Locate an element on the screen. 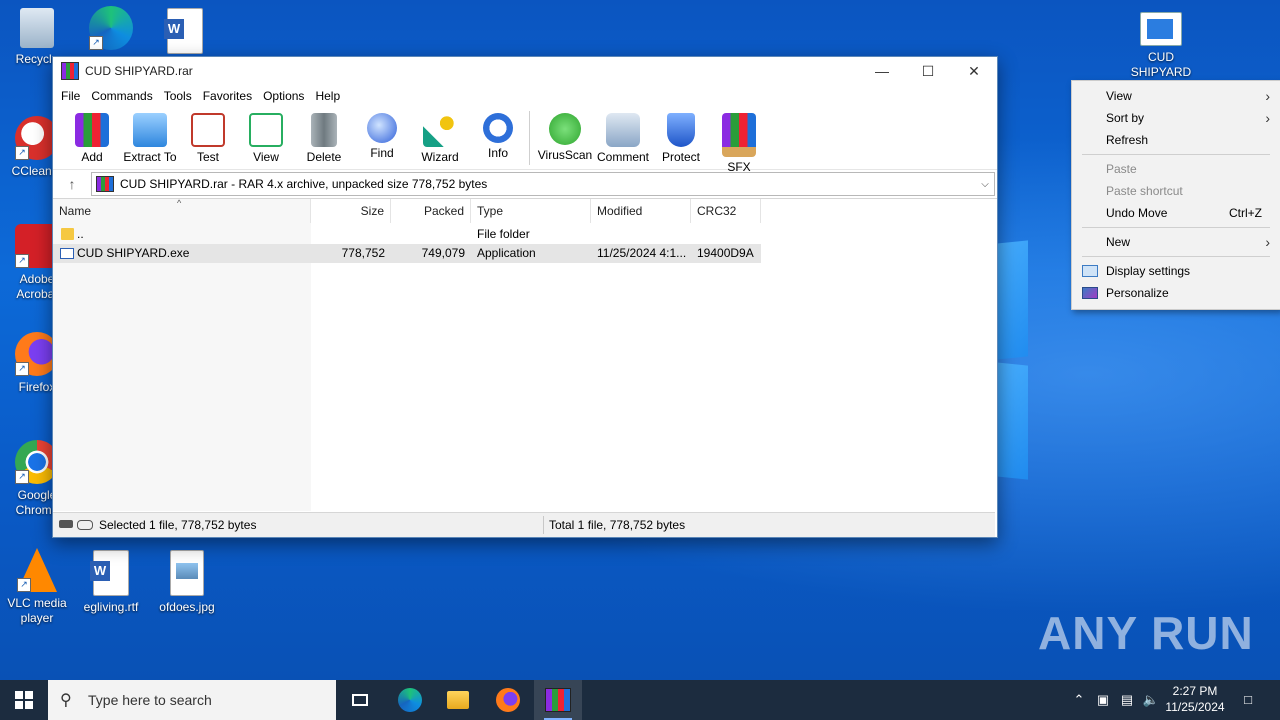 The height and width of the screenshot is (720, 1280). taskbar-firefox is located at coordinates (508, 700).